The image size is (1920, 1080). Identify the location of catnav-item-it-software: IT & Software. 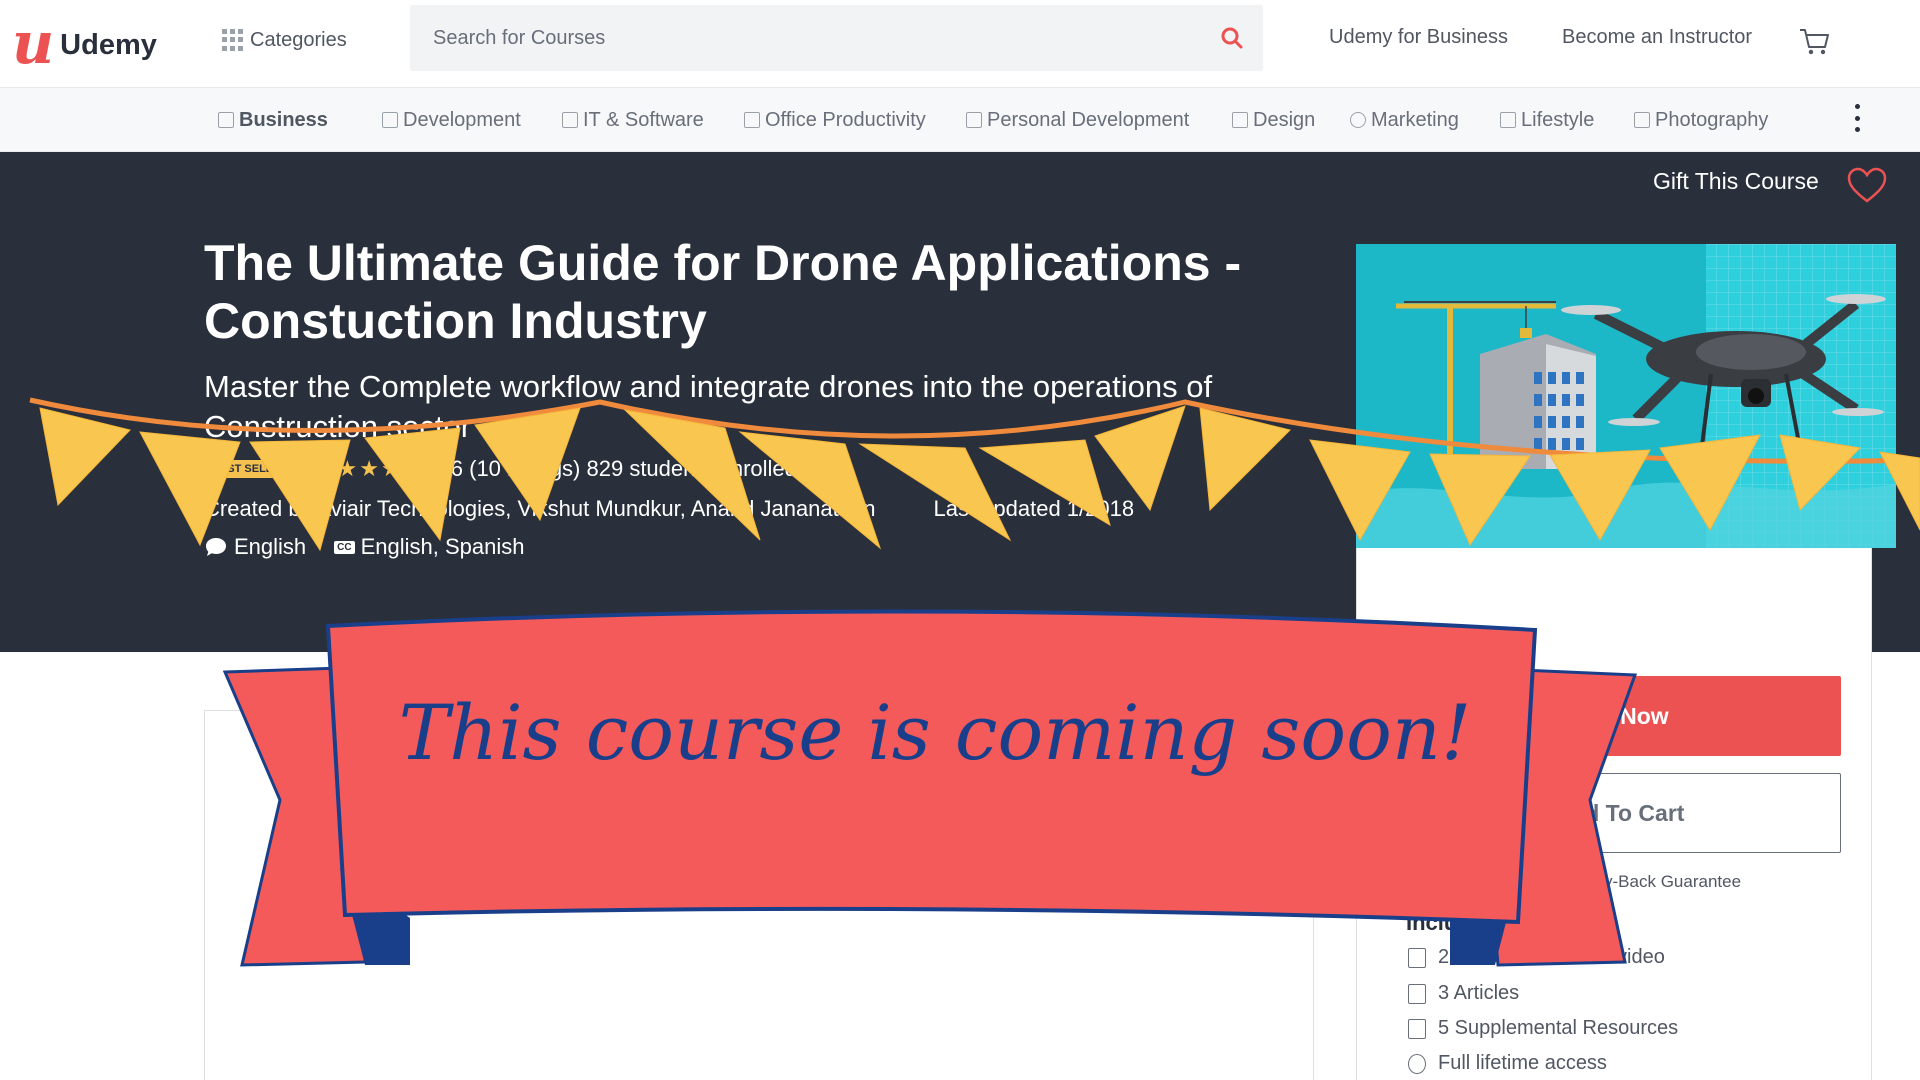
(633, 120).